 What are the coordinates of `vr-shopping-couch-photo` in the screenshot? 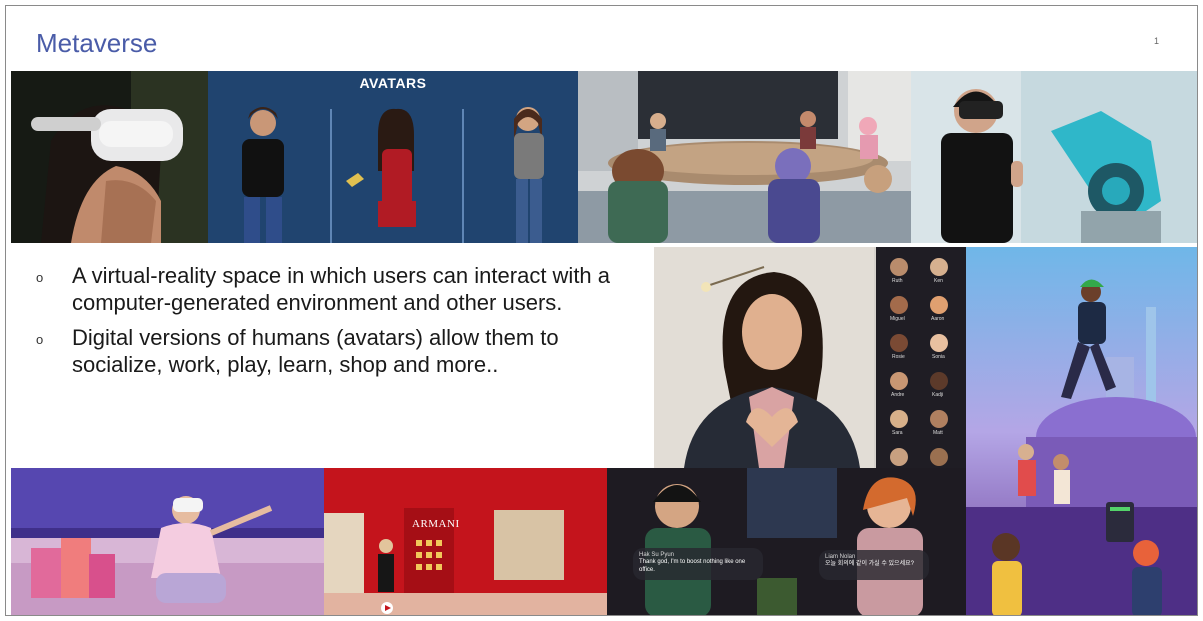 It's located at (167, 541).